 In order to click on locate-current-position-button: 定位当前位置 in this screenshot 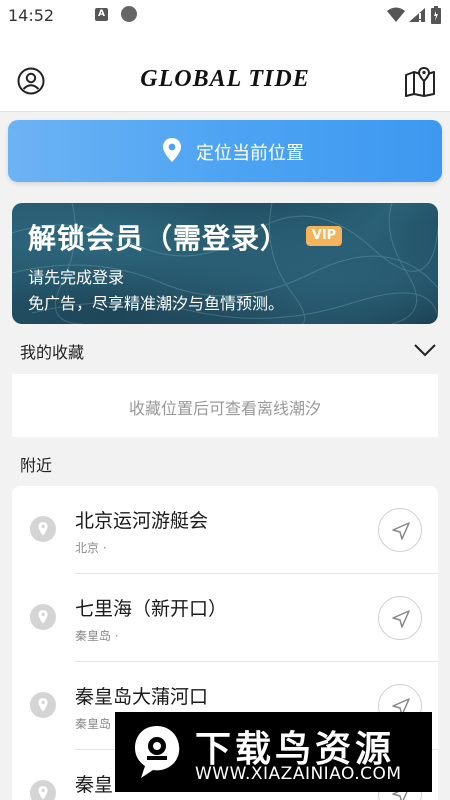, I will do `click(225, 151)`.